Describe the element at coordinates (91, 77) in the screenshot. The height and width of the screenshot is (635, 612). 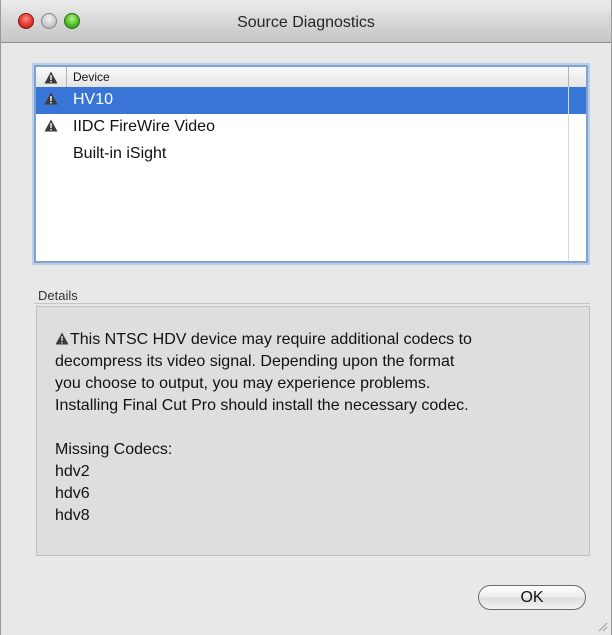
I see `column-header-device: Device` at that location.